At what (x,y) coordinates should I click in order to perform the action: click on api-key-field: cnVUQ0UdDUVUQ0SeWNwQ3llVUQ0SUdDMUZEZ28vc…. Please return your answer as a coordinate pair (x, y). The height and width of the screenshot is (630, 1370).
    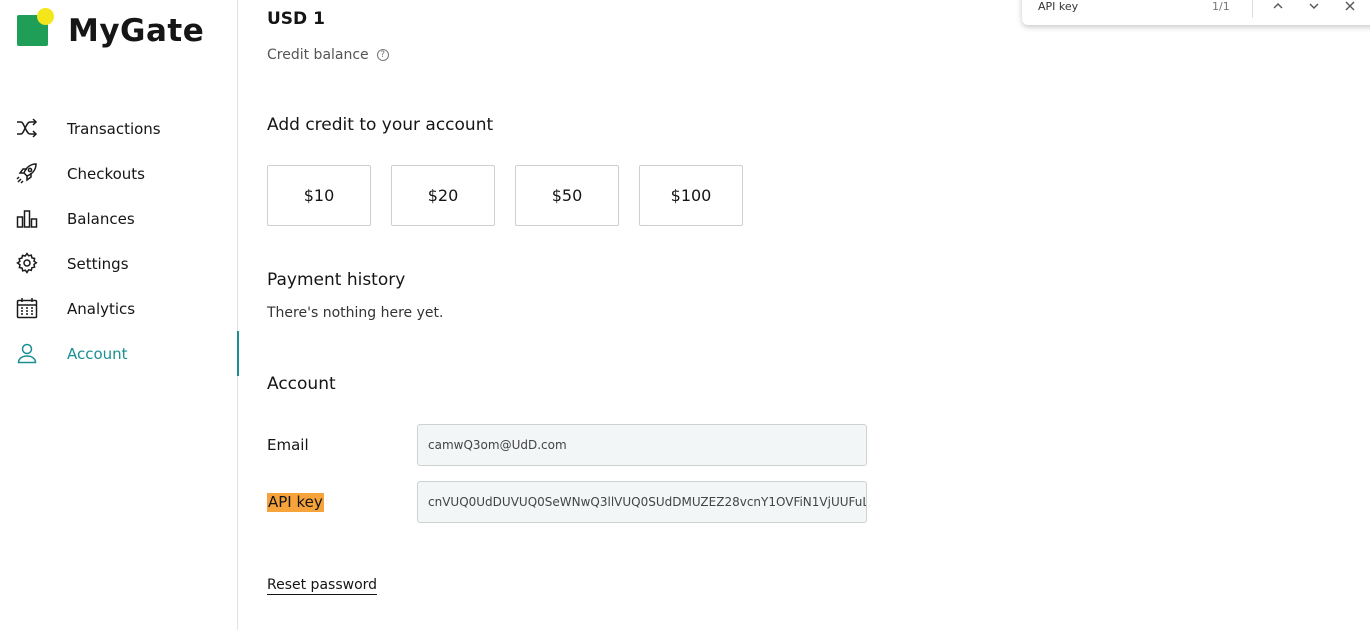
    Looking at the image, I should click on (642, 502).